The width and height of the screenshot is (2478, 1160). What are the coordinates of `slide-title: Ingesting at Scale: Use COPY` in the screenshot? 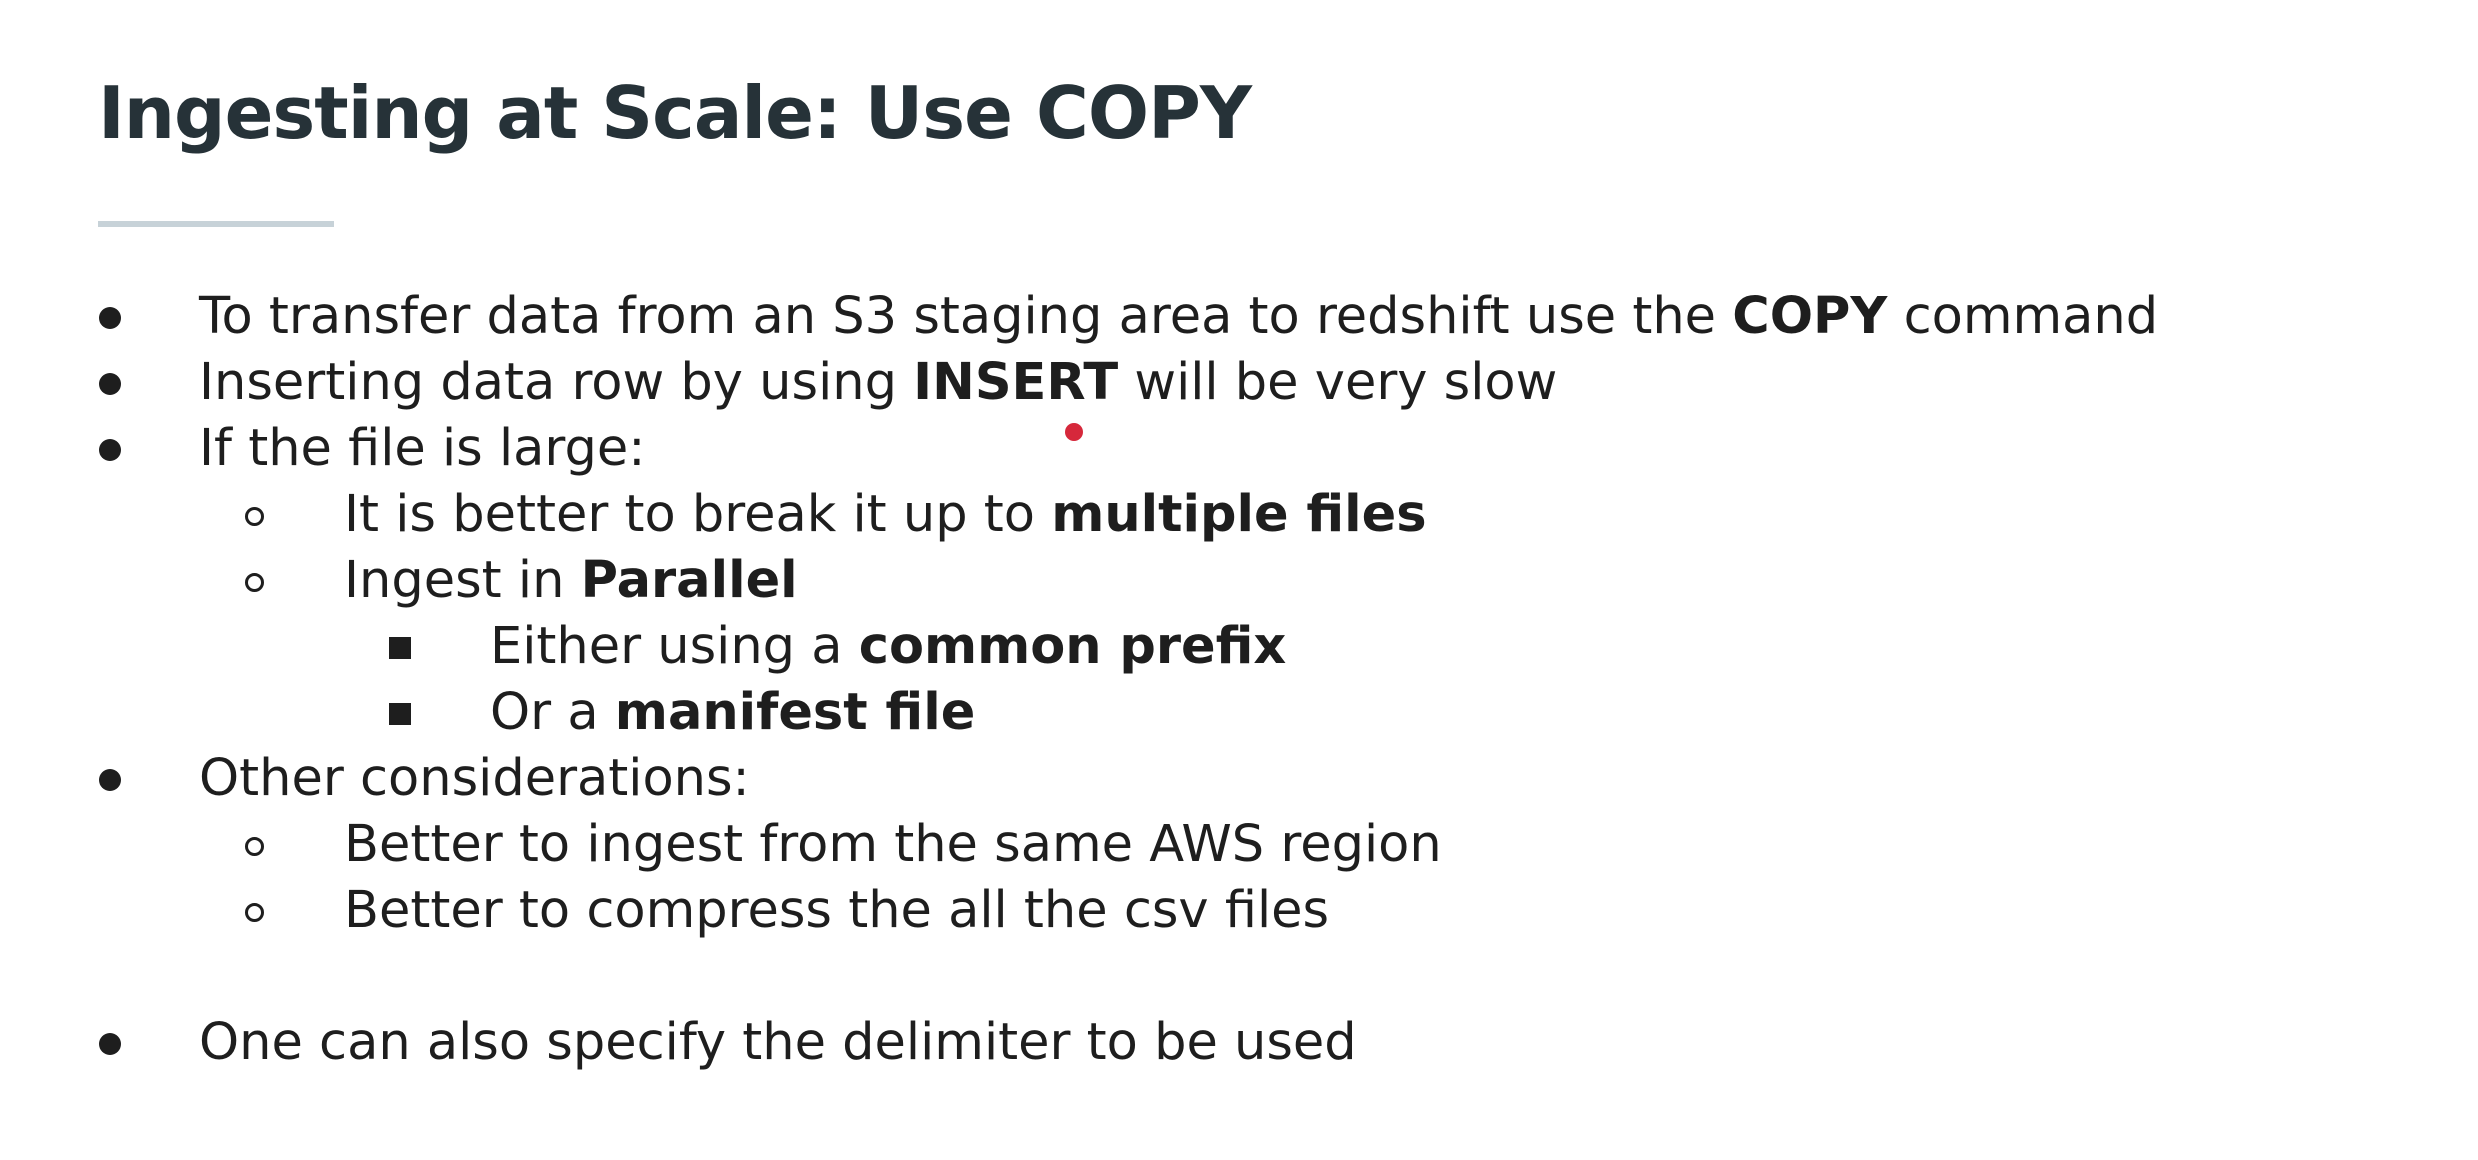 It's located at (675, 113).